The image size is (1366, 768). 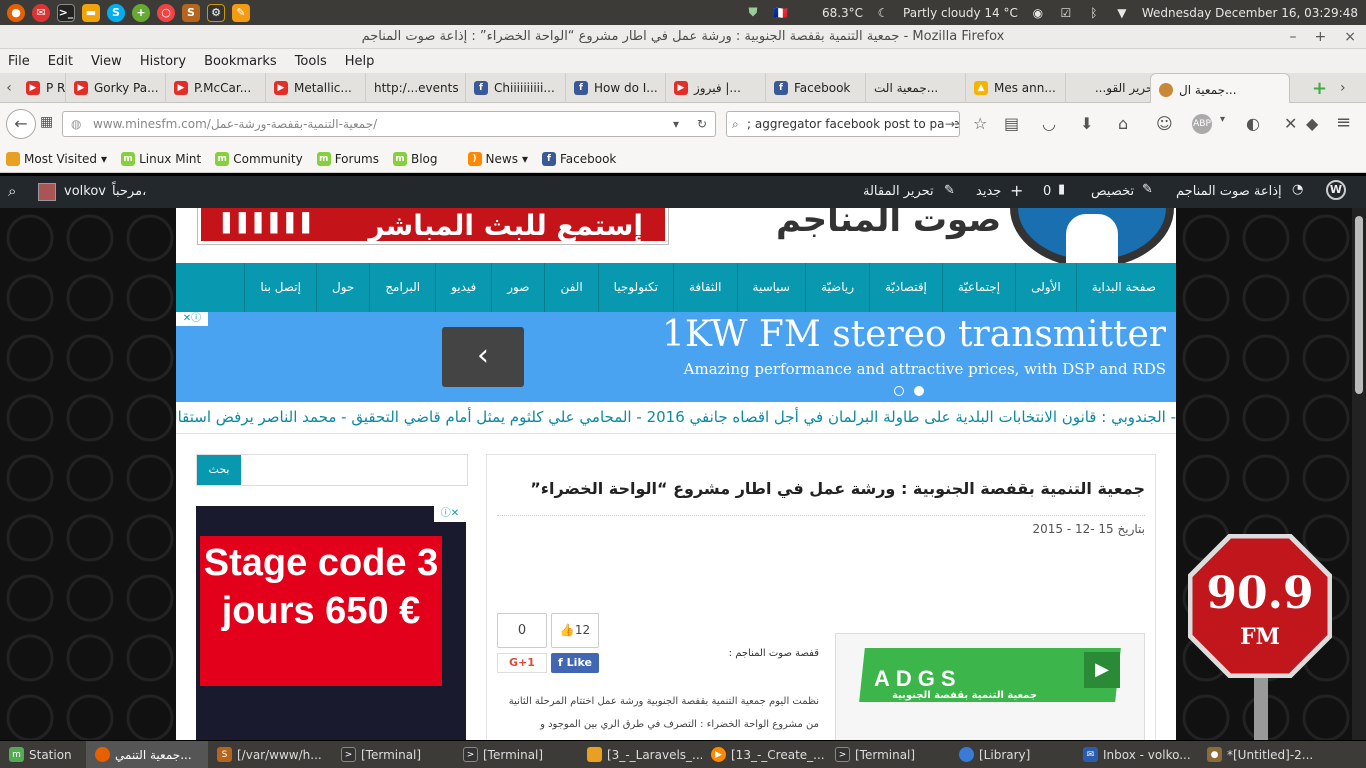 What do you see at coordinates (522, 663) in the screenshot?
I see `gplus-button: G+1` at bounding box center [522, 663].